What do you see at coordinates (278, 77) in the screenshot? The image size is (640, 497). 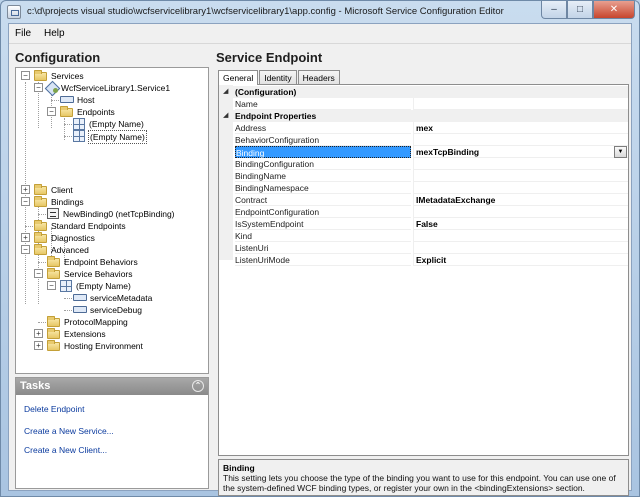 I see `tab-identity: Identity` at bounding box center [278, 77].